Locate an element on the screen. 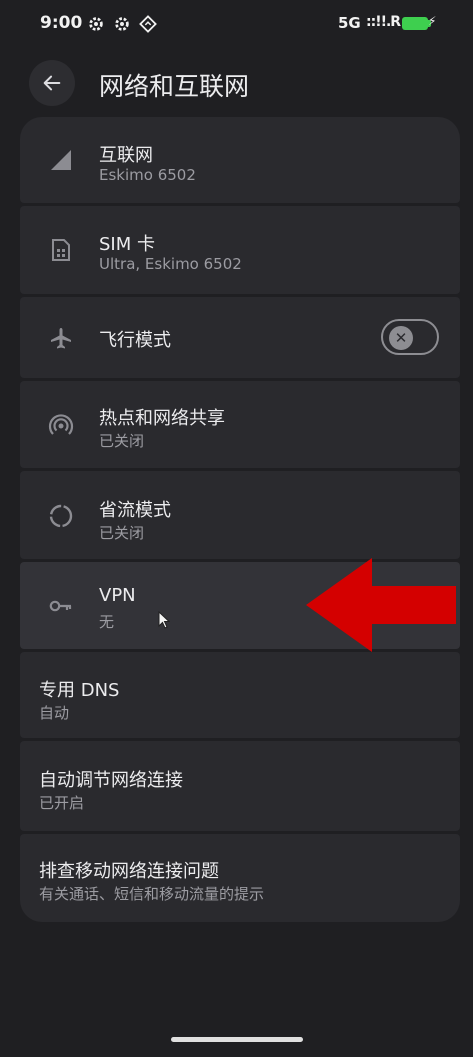 The image size is (473, 1057). toggle-off-x-icon: ✕ is located at coordinates (401, 338).